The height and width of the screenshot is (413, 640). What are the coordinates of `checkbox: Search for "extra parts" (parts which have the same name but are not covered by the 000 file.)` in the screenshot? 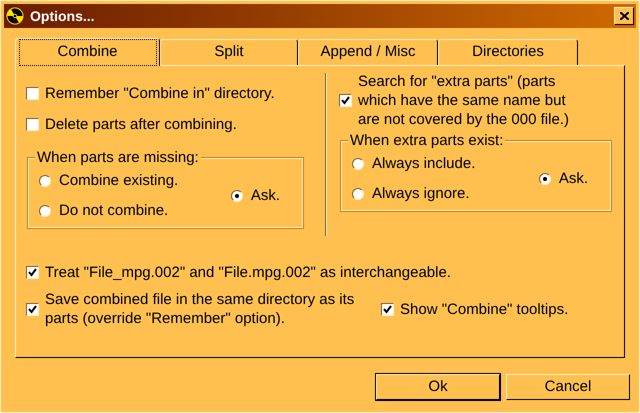 It's located at (464, 100).